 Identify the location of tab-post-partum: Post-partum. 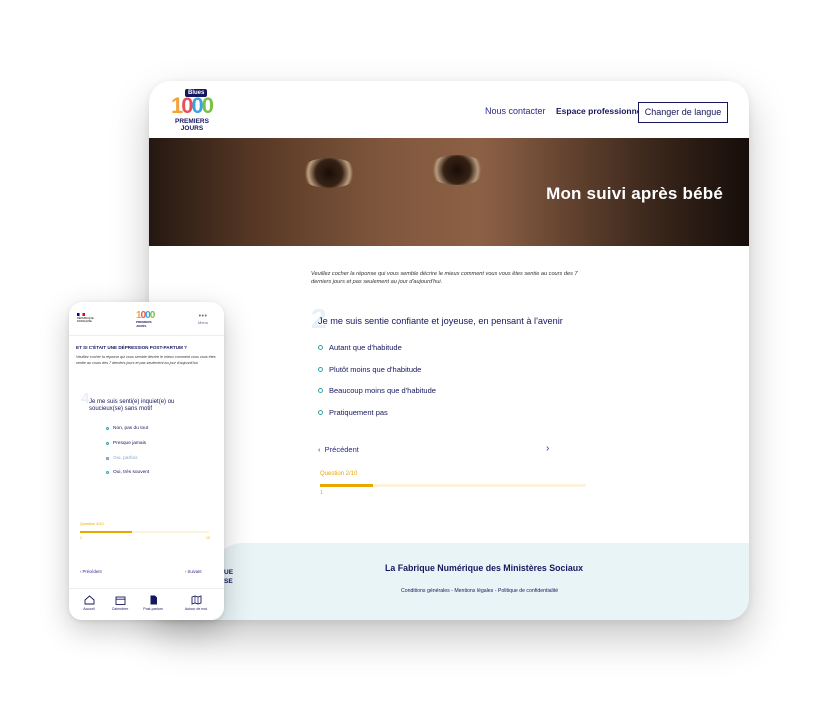
(153, 603).